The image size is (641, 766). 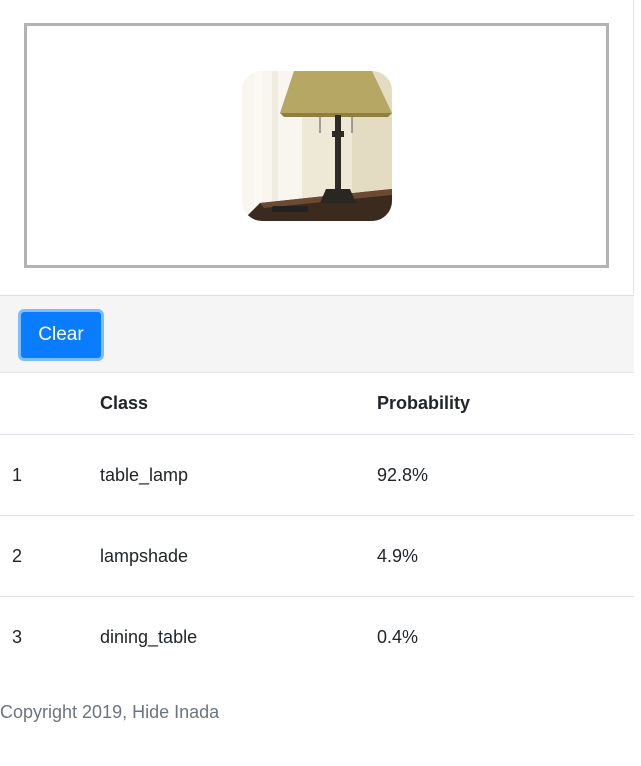 What do you see at coordinates (50, 475) in the screenshot?
I see `rank-cell: 1` at bounding box center [50, 475].